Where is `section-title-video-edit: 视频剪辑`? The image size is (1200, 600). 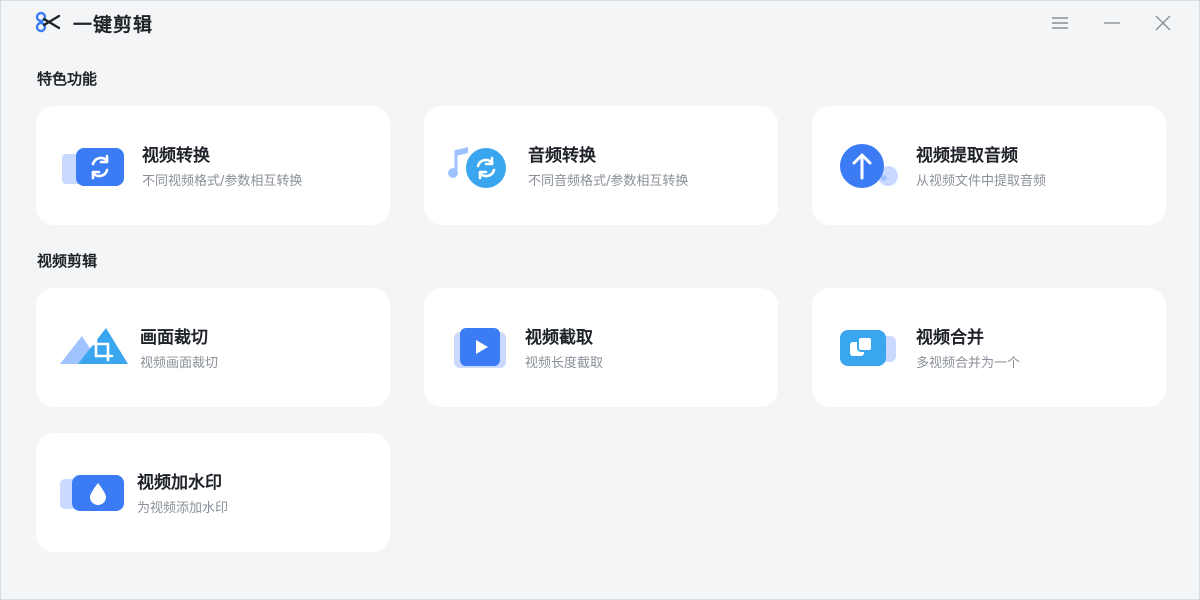 section-title-video-edit: 视频剪辑 is located at coordinates (67, 261).